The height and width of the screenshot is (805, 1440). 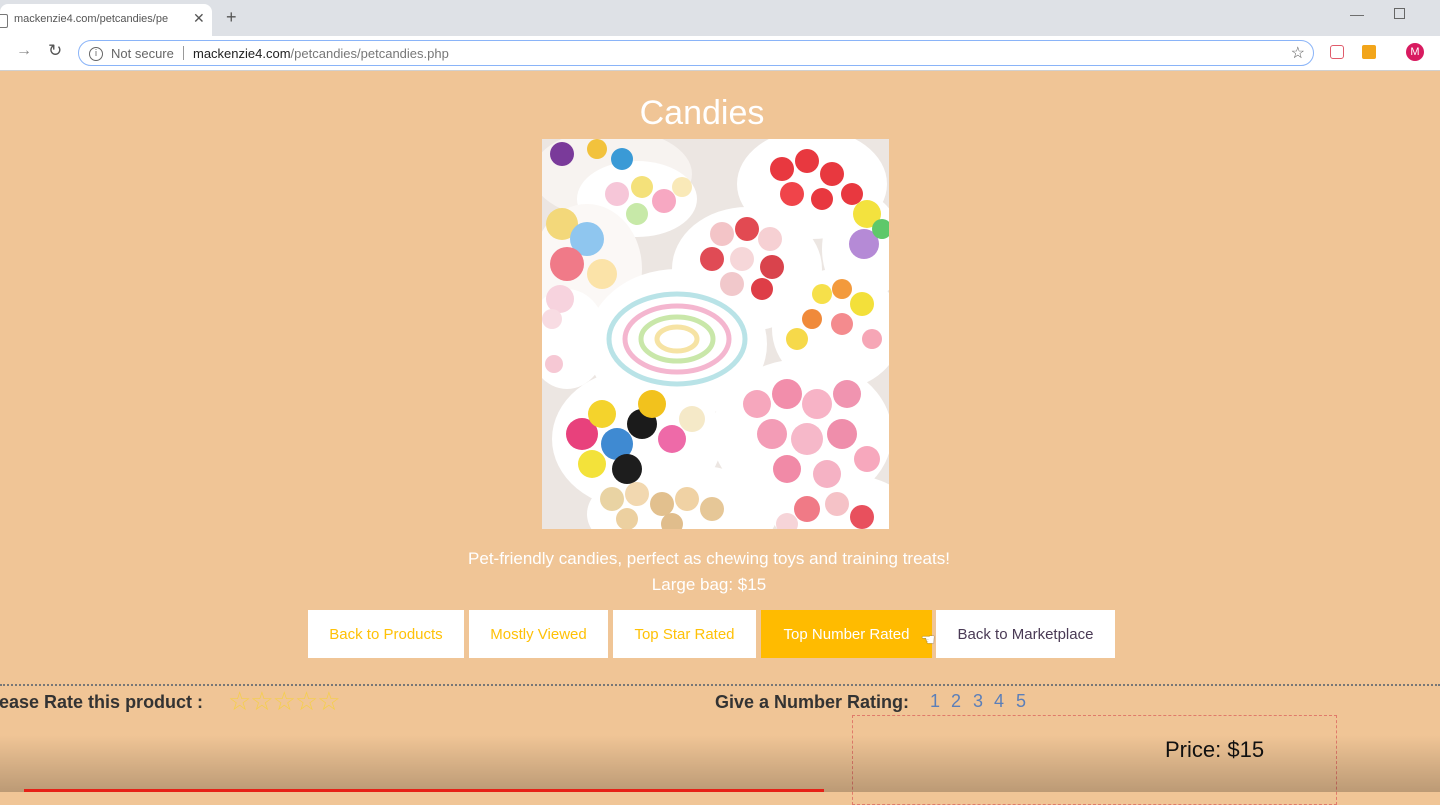 I want to click on rating-option-1: 1, so click(x=935, y=701).